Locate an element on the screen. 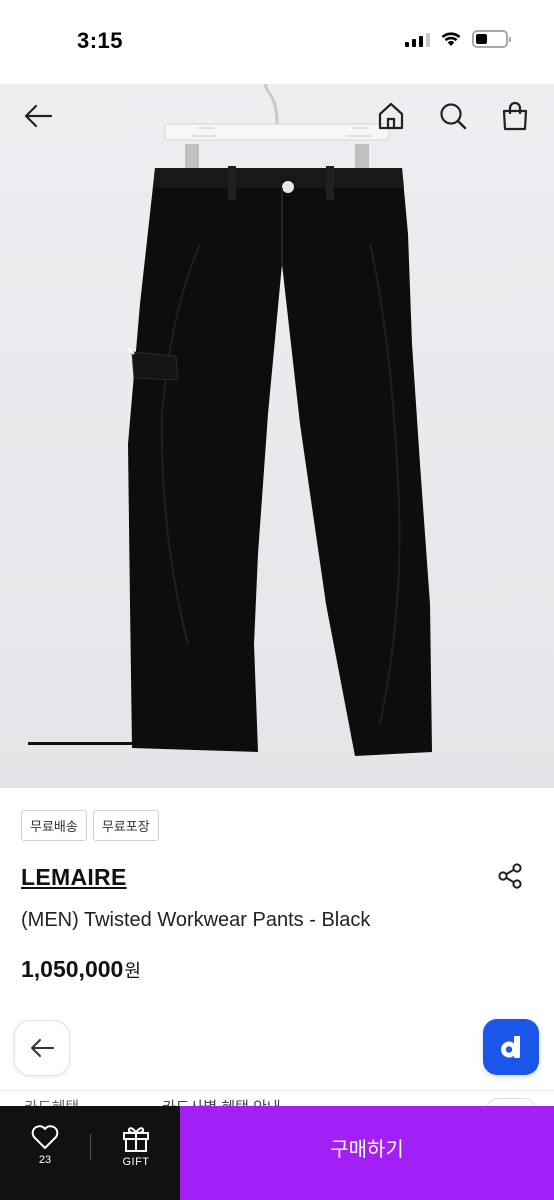 The height and width of the screenshot is (1200, 554). wifi-icon is located at coordinates (451, 39).